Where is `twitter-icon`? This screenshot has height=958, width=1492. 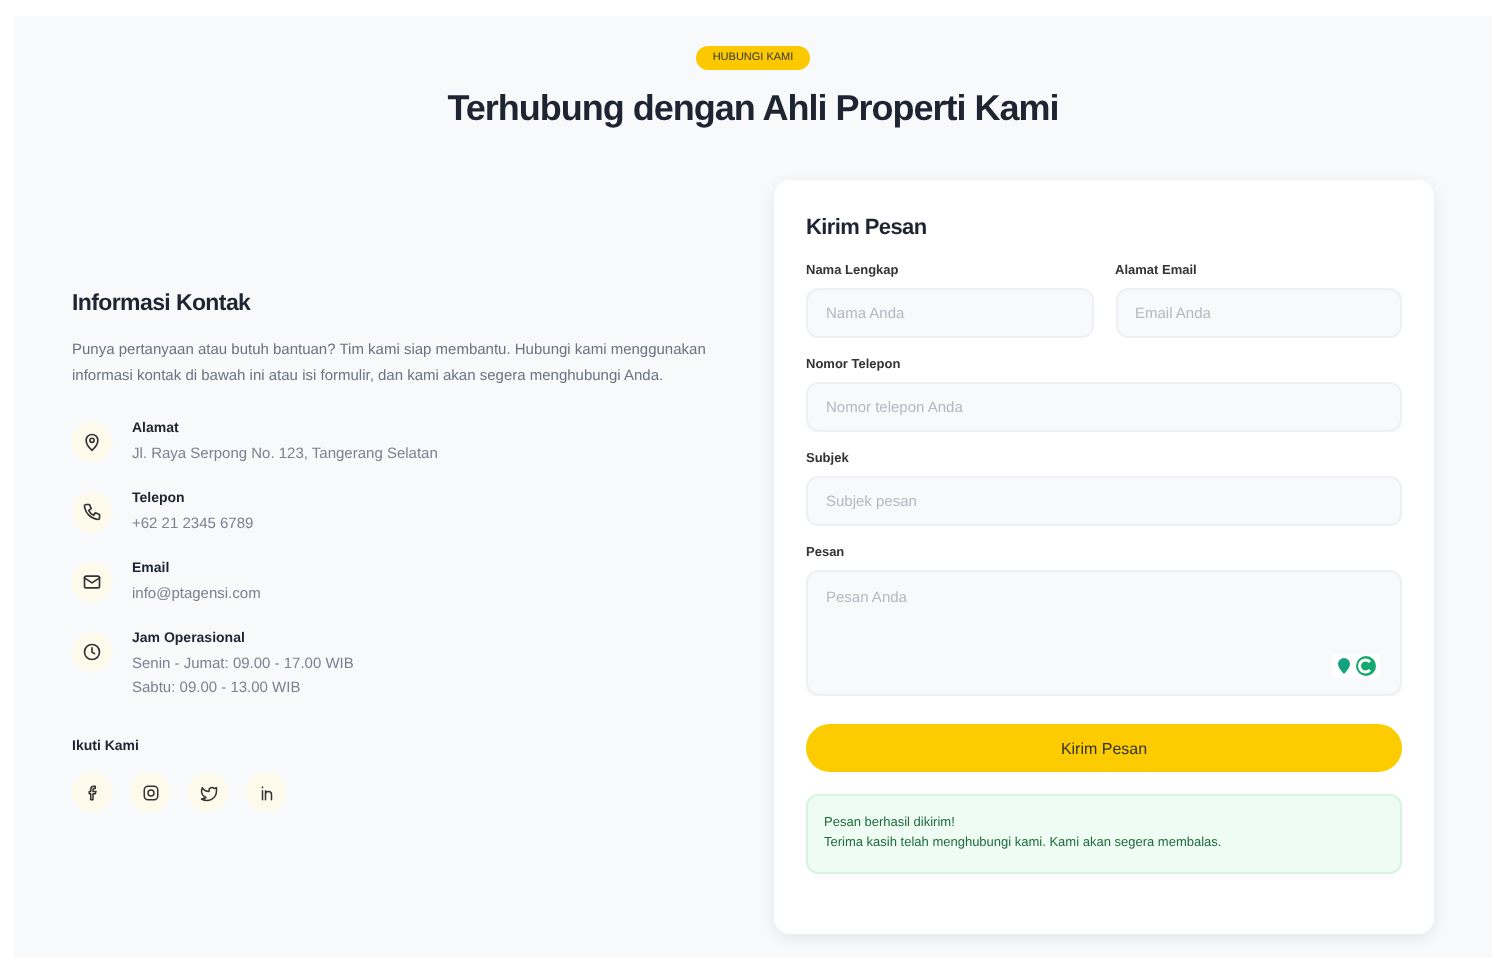
twitter-icon is located at coordinates (208, 792).